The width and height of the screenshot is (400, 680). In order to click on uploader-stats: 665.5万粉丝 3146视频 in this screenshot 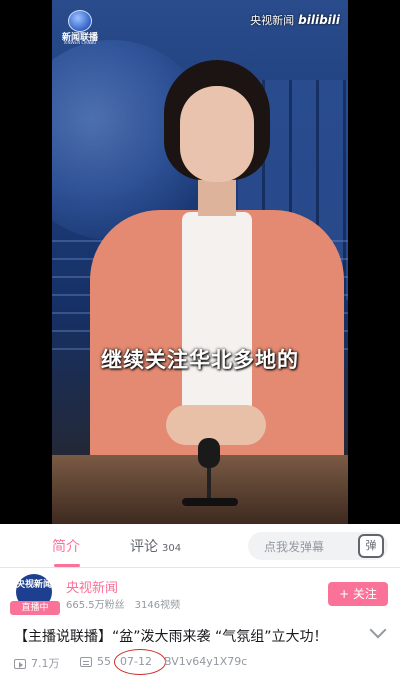, I will do `click(128, 603)`.